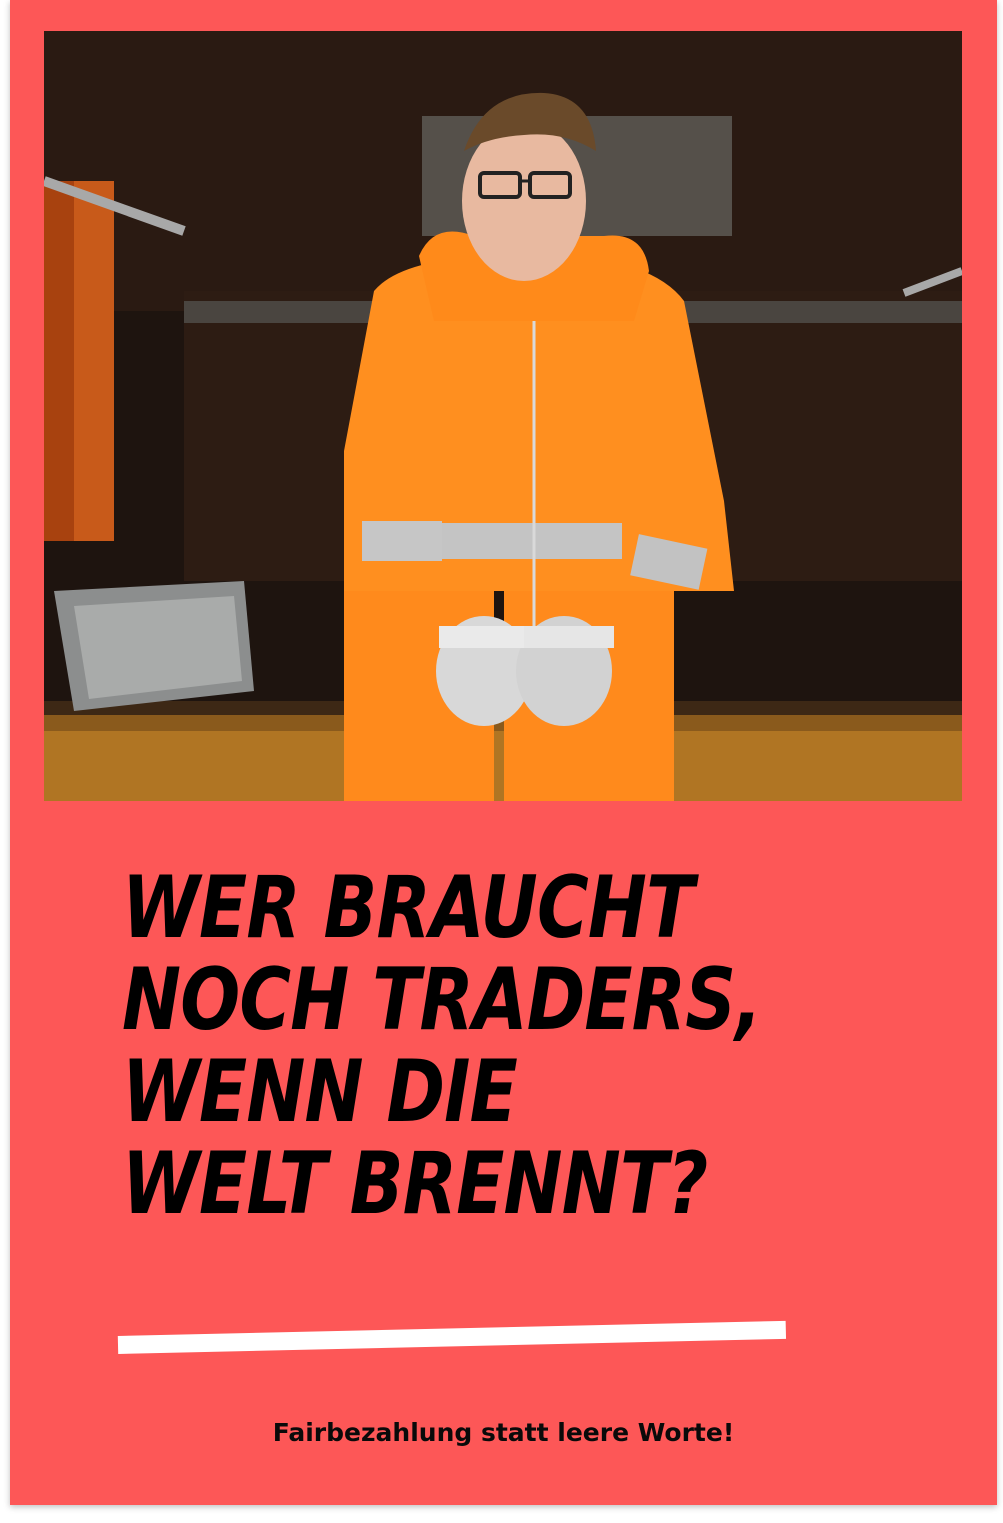  What do you see at coordinates (452, 1337) in the screenshot?
I see `headline-underline-accent` at bounding box center [452, 1337].